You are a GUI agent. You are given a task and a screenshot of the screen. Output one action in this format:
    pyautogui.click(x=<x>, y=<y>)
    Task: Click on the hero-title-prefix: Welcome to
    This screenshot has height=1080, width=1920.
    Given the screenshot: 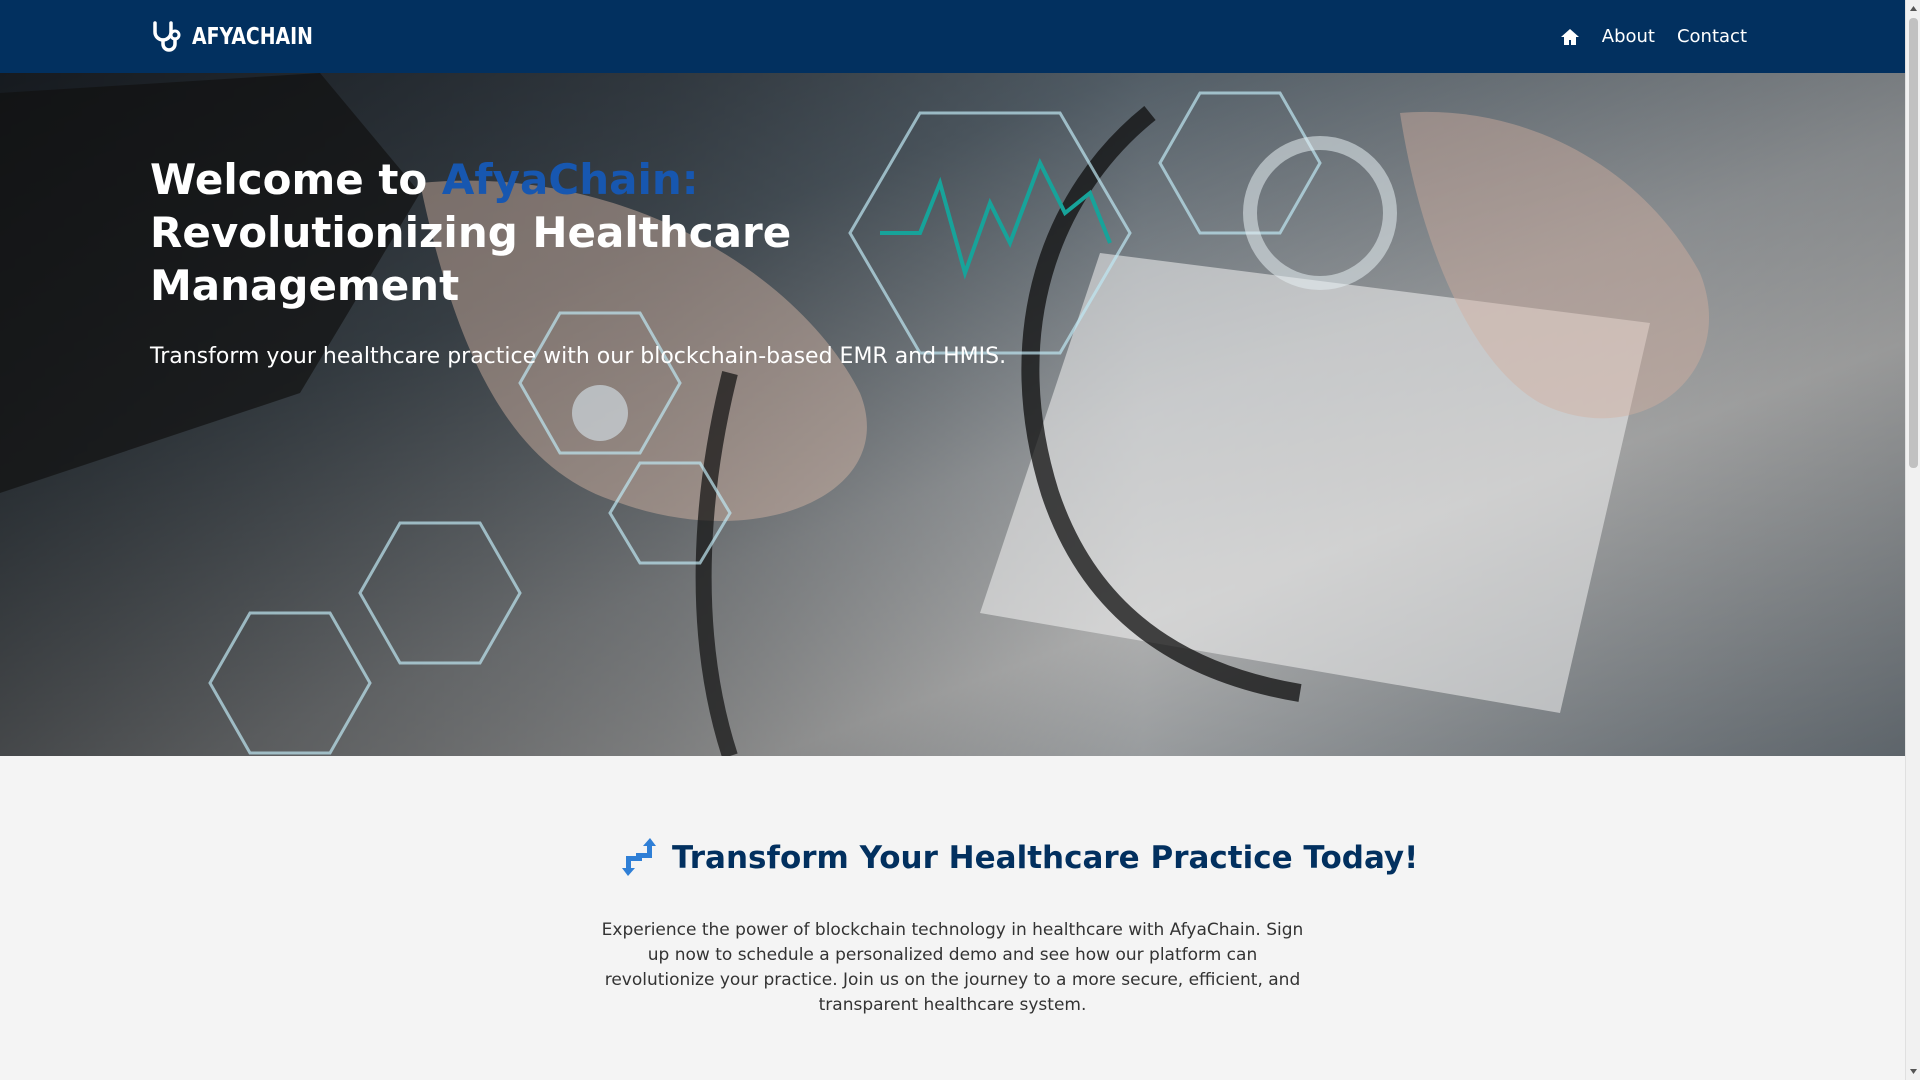 What is the action you would take?
    pyautogui.click(x=296, y=179)
    